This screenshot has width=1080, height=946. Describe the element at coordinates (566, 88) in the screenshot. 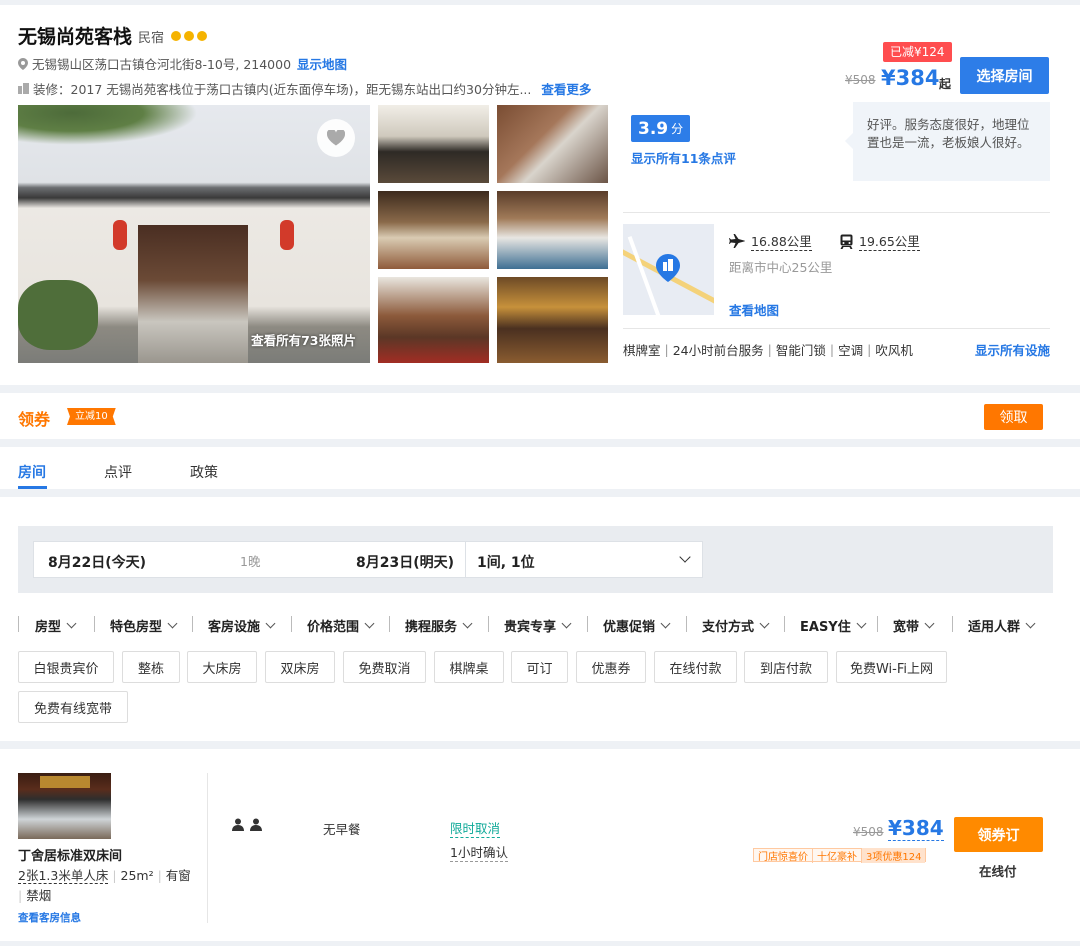

I see `see-more-link: 查看更多` at that location.